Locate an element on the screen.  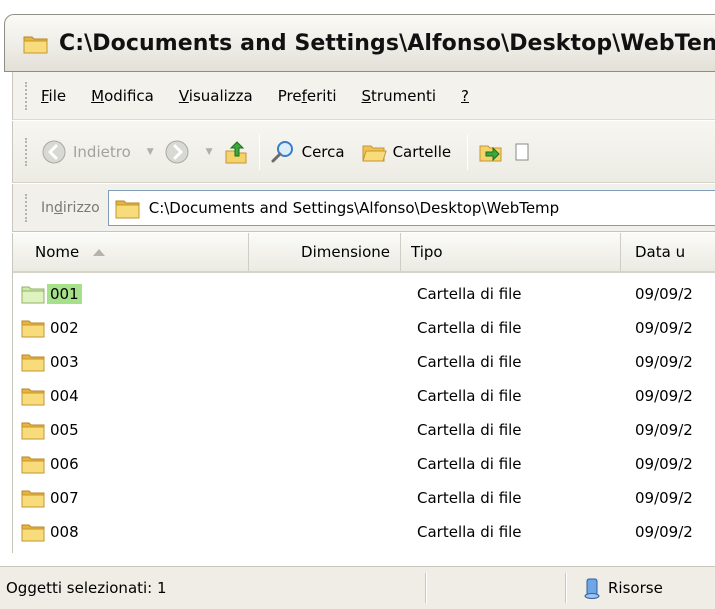
back-button: Indietro is located at coordinates (86, 152).